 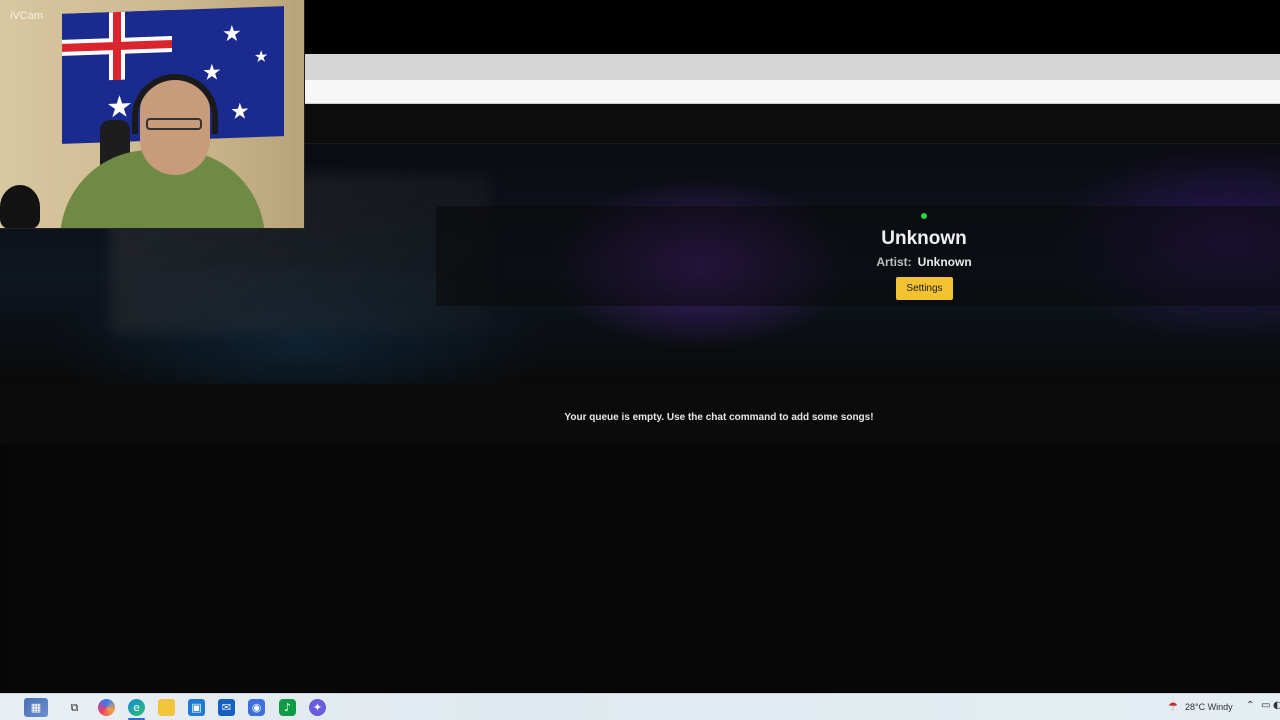 I want to click on chevron-up-icon: ⌃, so click(x=1250, y=705).